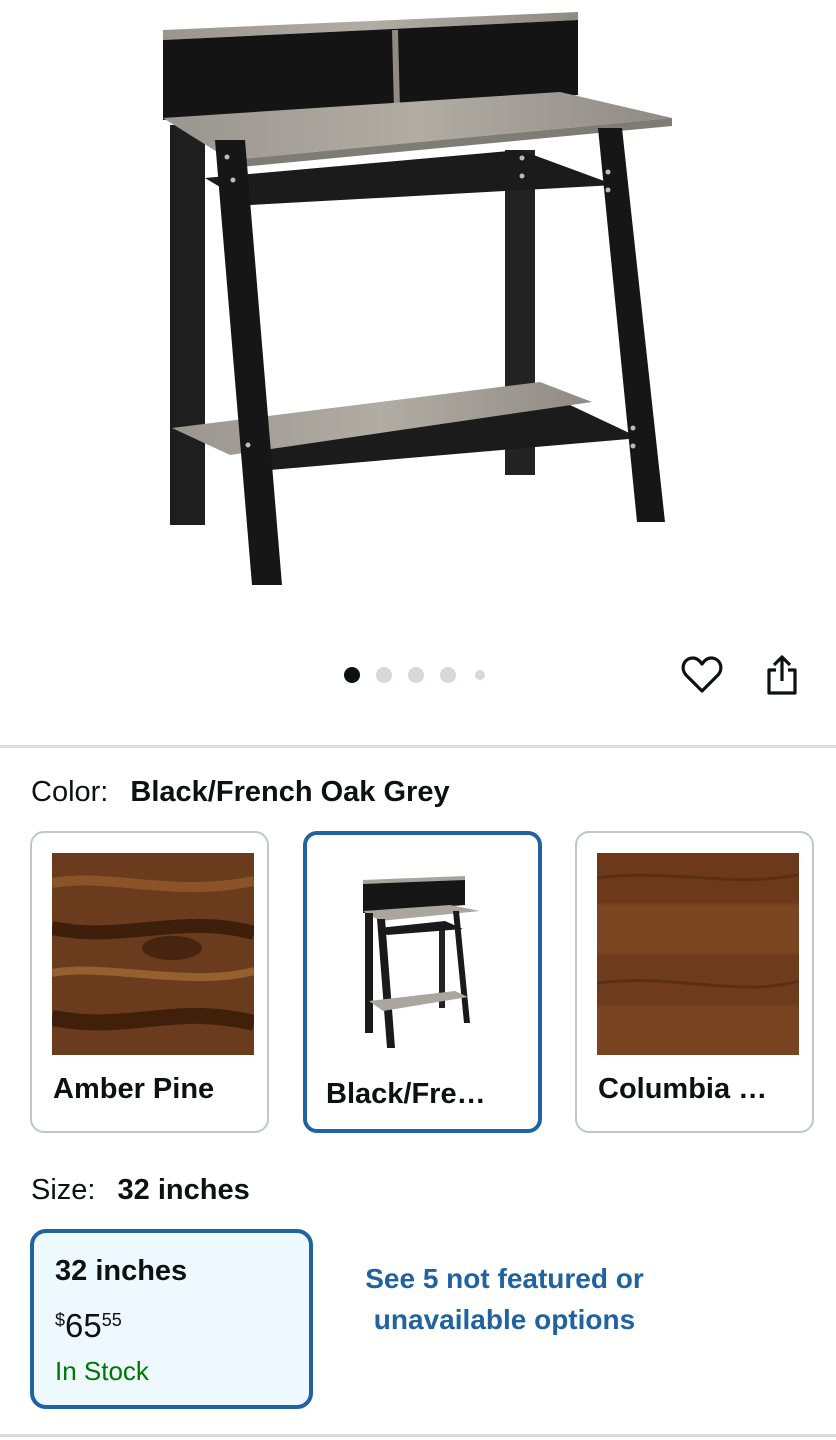 The width and height of the screenshot is (836, 1440). What do you see at coordinates (134, 1089) in the screenshot?
I see `color-option-name: Amber Pine` at bounding box center [134, 1089].